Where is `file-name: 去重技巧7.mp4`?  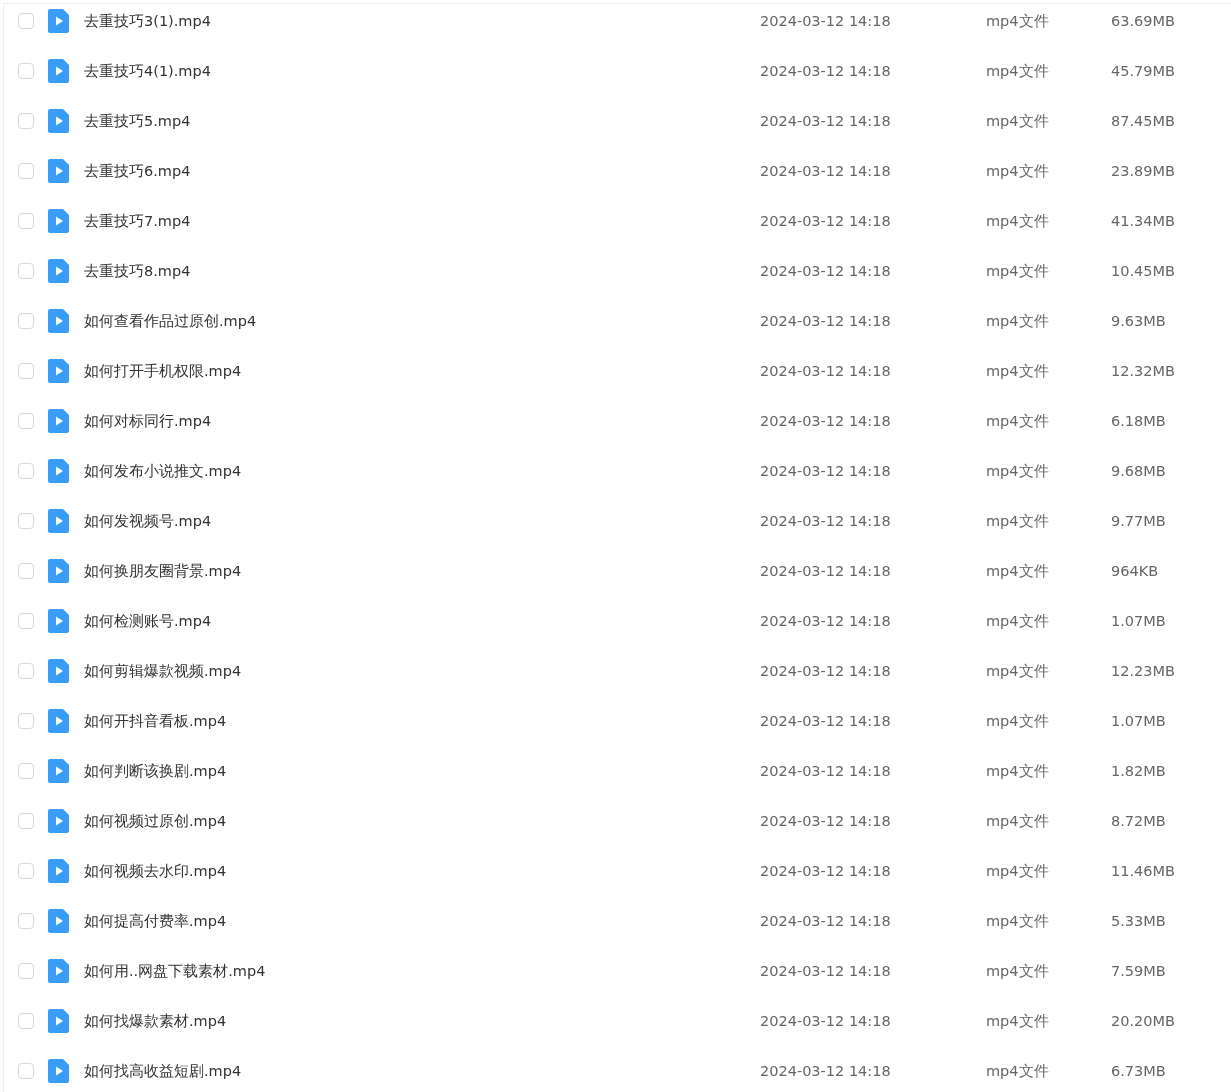
file-name: 去重技巧7.mp4 is located at coordinates (422, 221).